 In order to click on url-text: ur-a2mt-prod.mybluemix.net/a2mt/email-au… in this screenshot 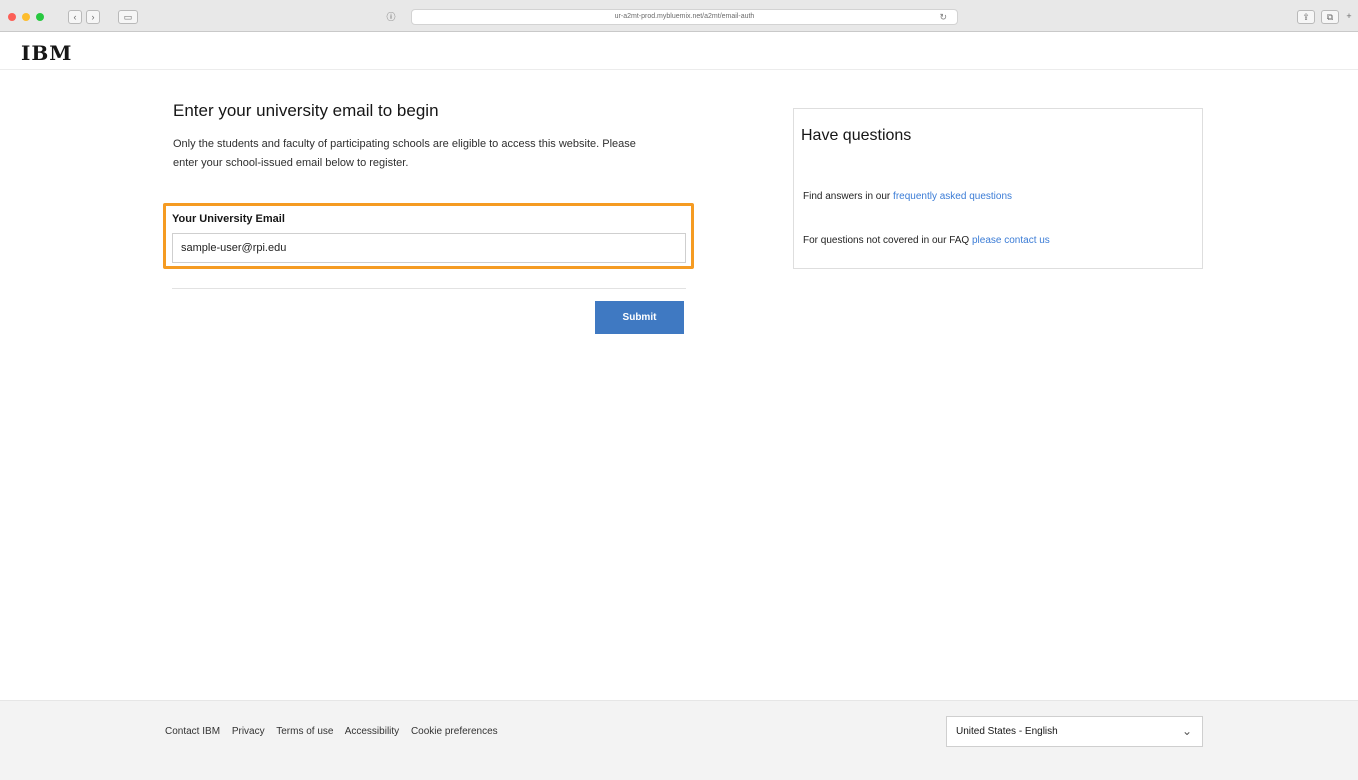, I will do `click(684, 16)`.